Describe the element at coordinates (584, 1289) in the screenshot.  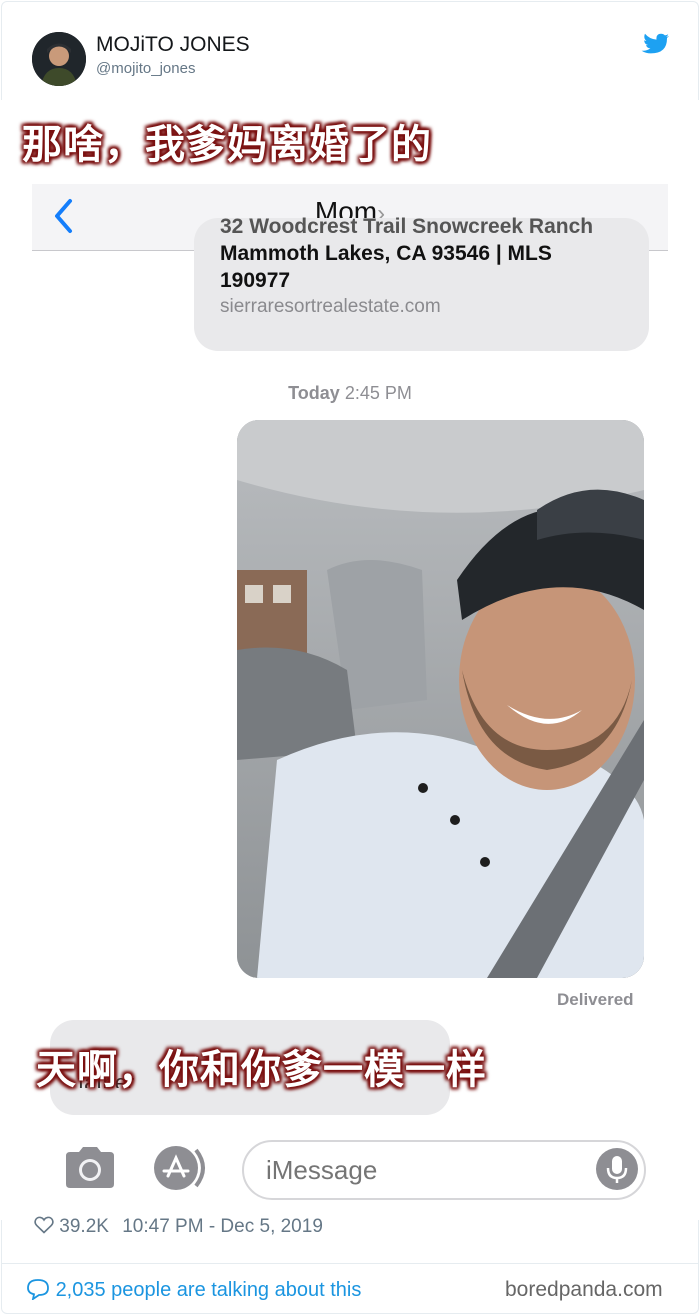
I see `watermark: boredpanda.com` at that location.